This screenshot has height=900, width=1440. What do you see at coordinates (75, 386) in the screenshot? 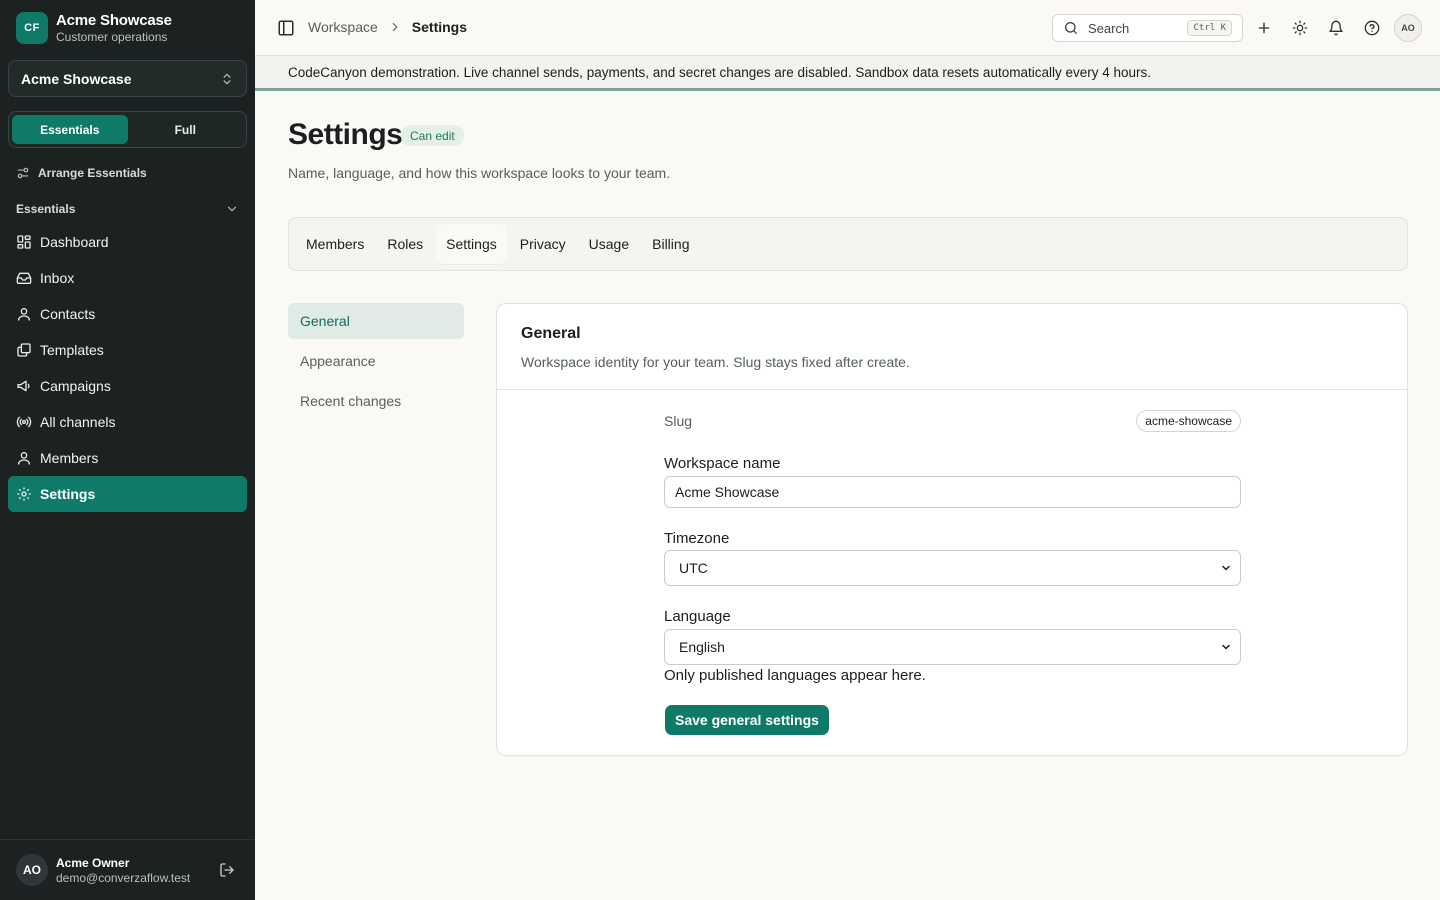
I see `sidebar-item-label: Campaigns` at bounding box center [75, 386].